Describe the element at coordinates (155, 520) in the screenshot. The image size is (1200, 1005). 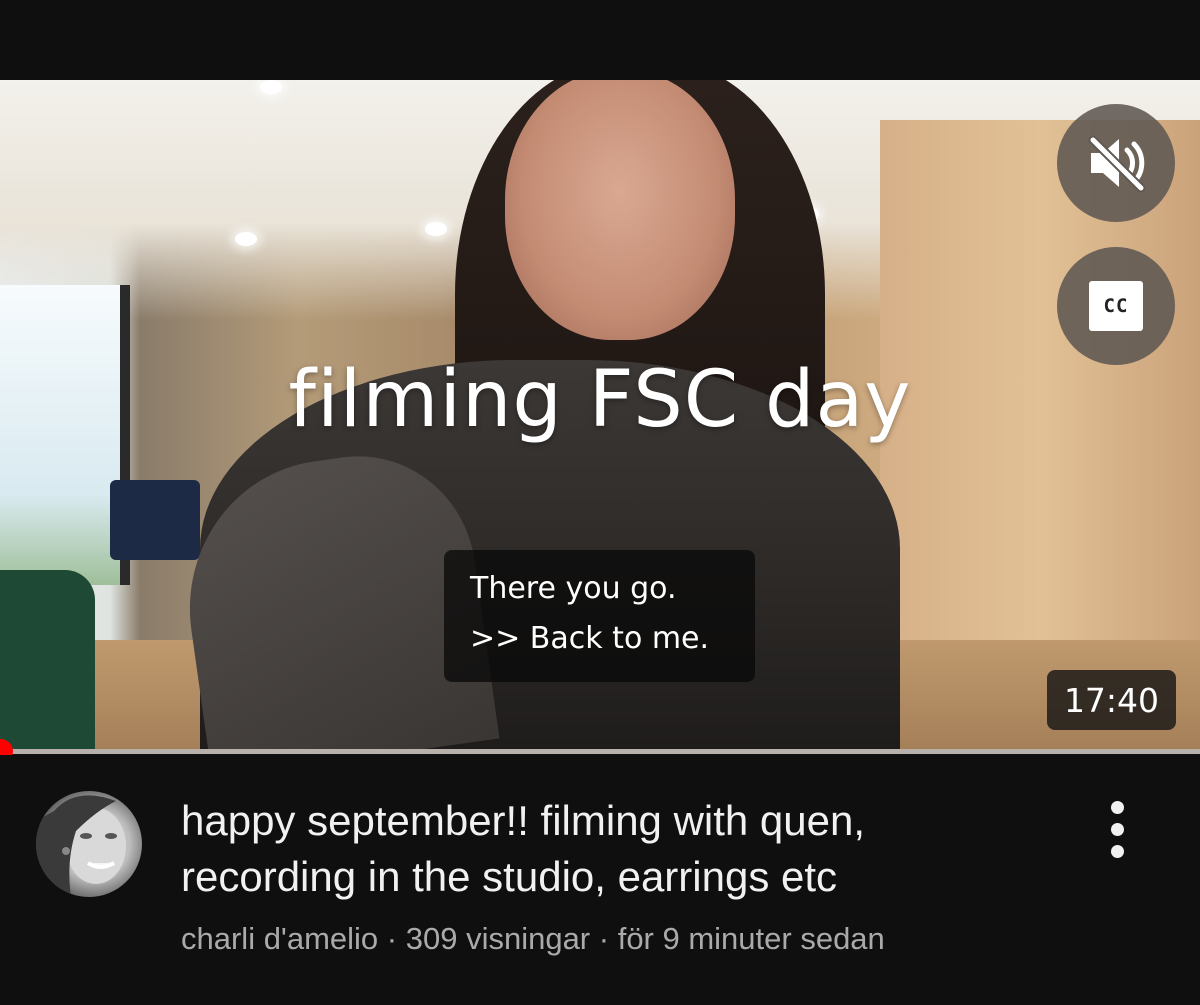
I see `scene-stool` at that location.